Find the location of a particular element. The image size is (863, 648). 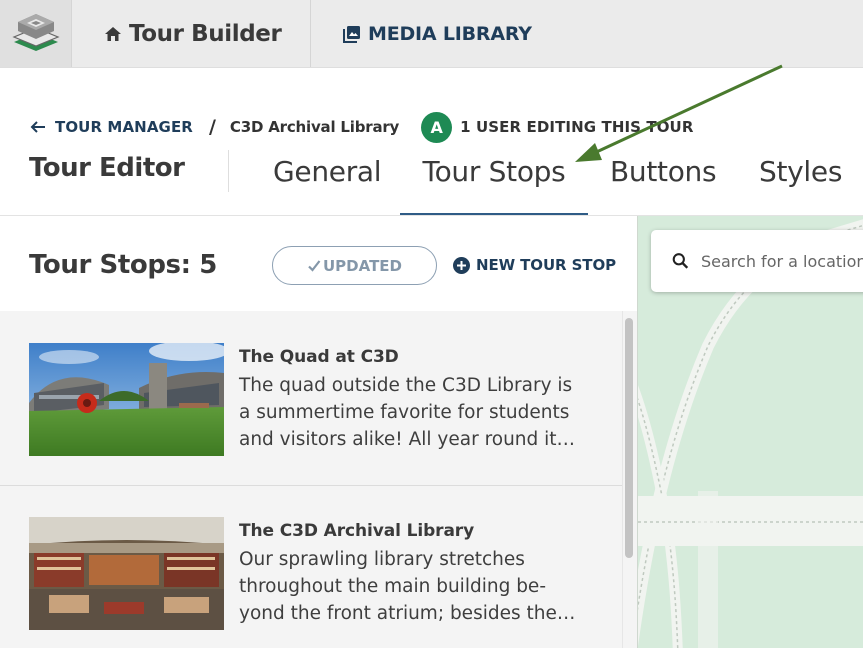

nav-media-library-label: MEDIA LIBRARY is located at coordinates (450, 33).